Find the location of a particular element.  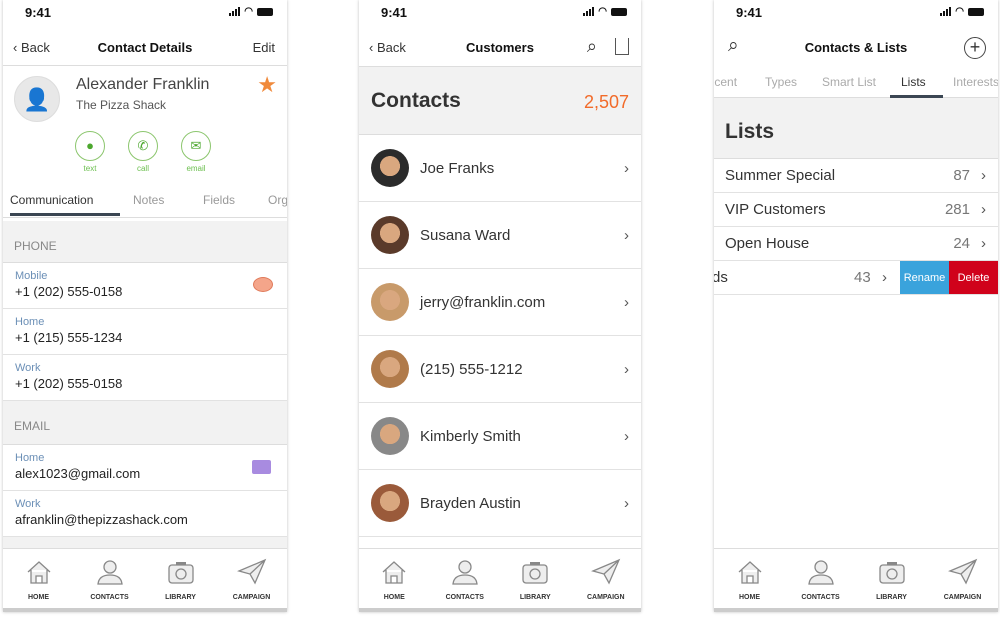

contact-row: (215) 555-1212 › is located at coordinates (500, 369).